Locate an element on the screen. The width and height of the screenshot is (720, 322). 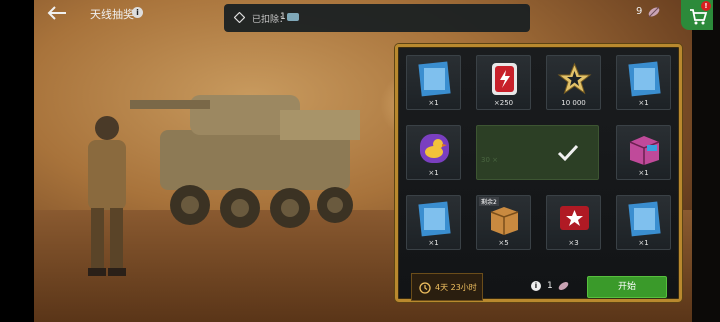
prize-cell-5: ×1 is located at coordinates (433, 152).